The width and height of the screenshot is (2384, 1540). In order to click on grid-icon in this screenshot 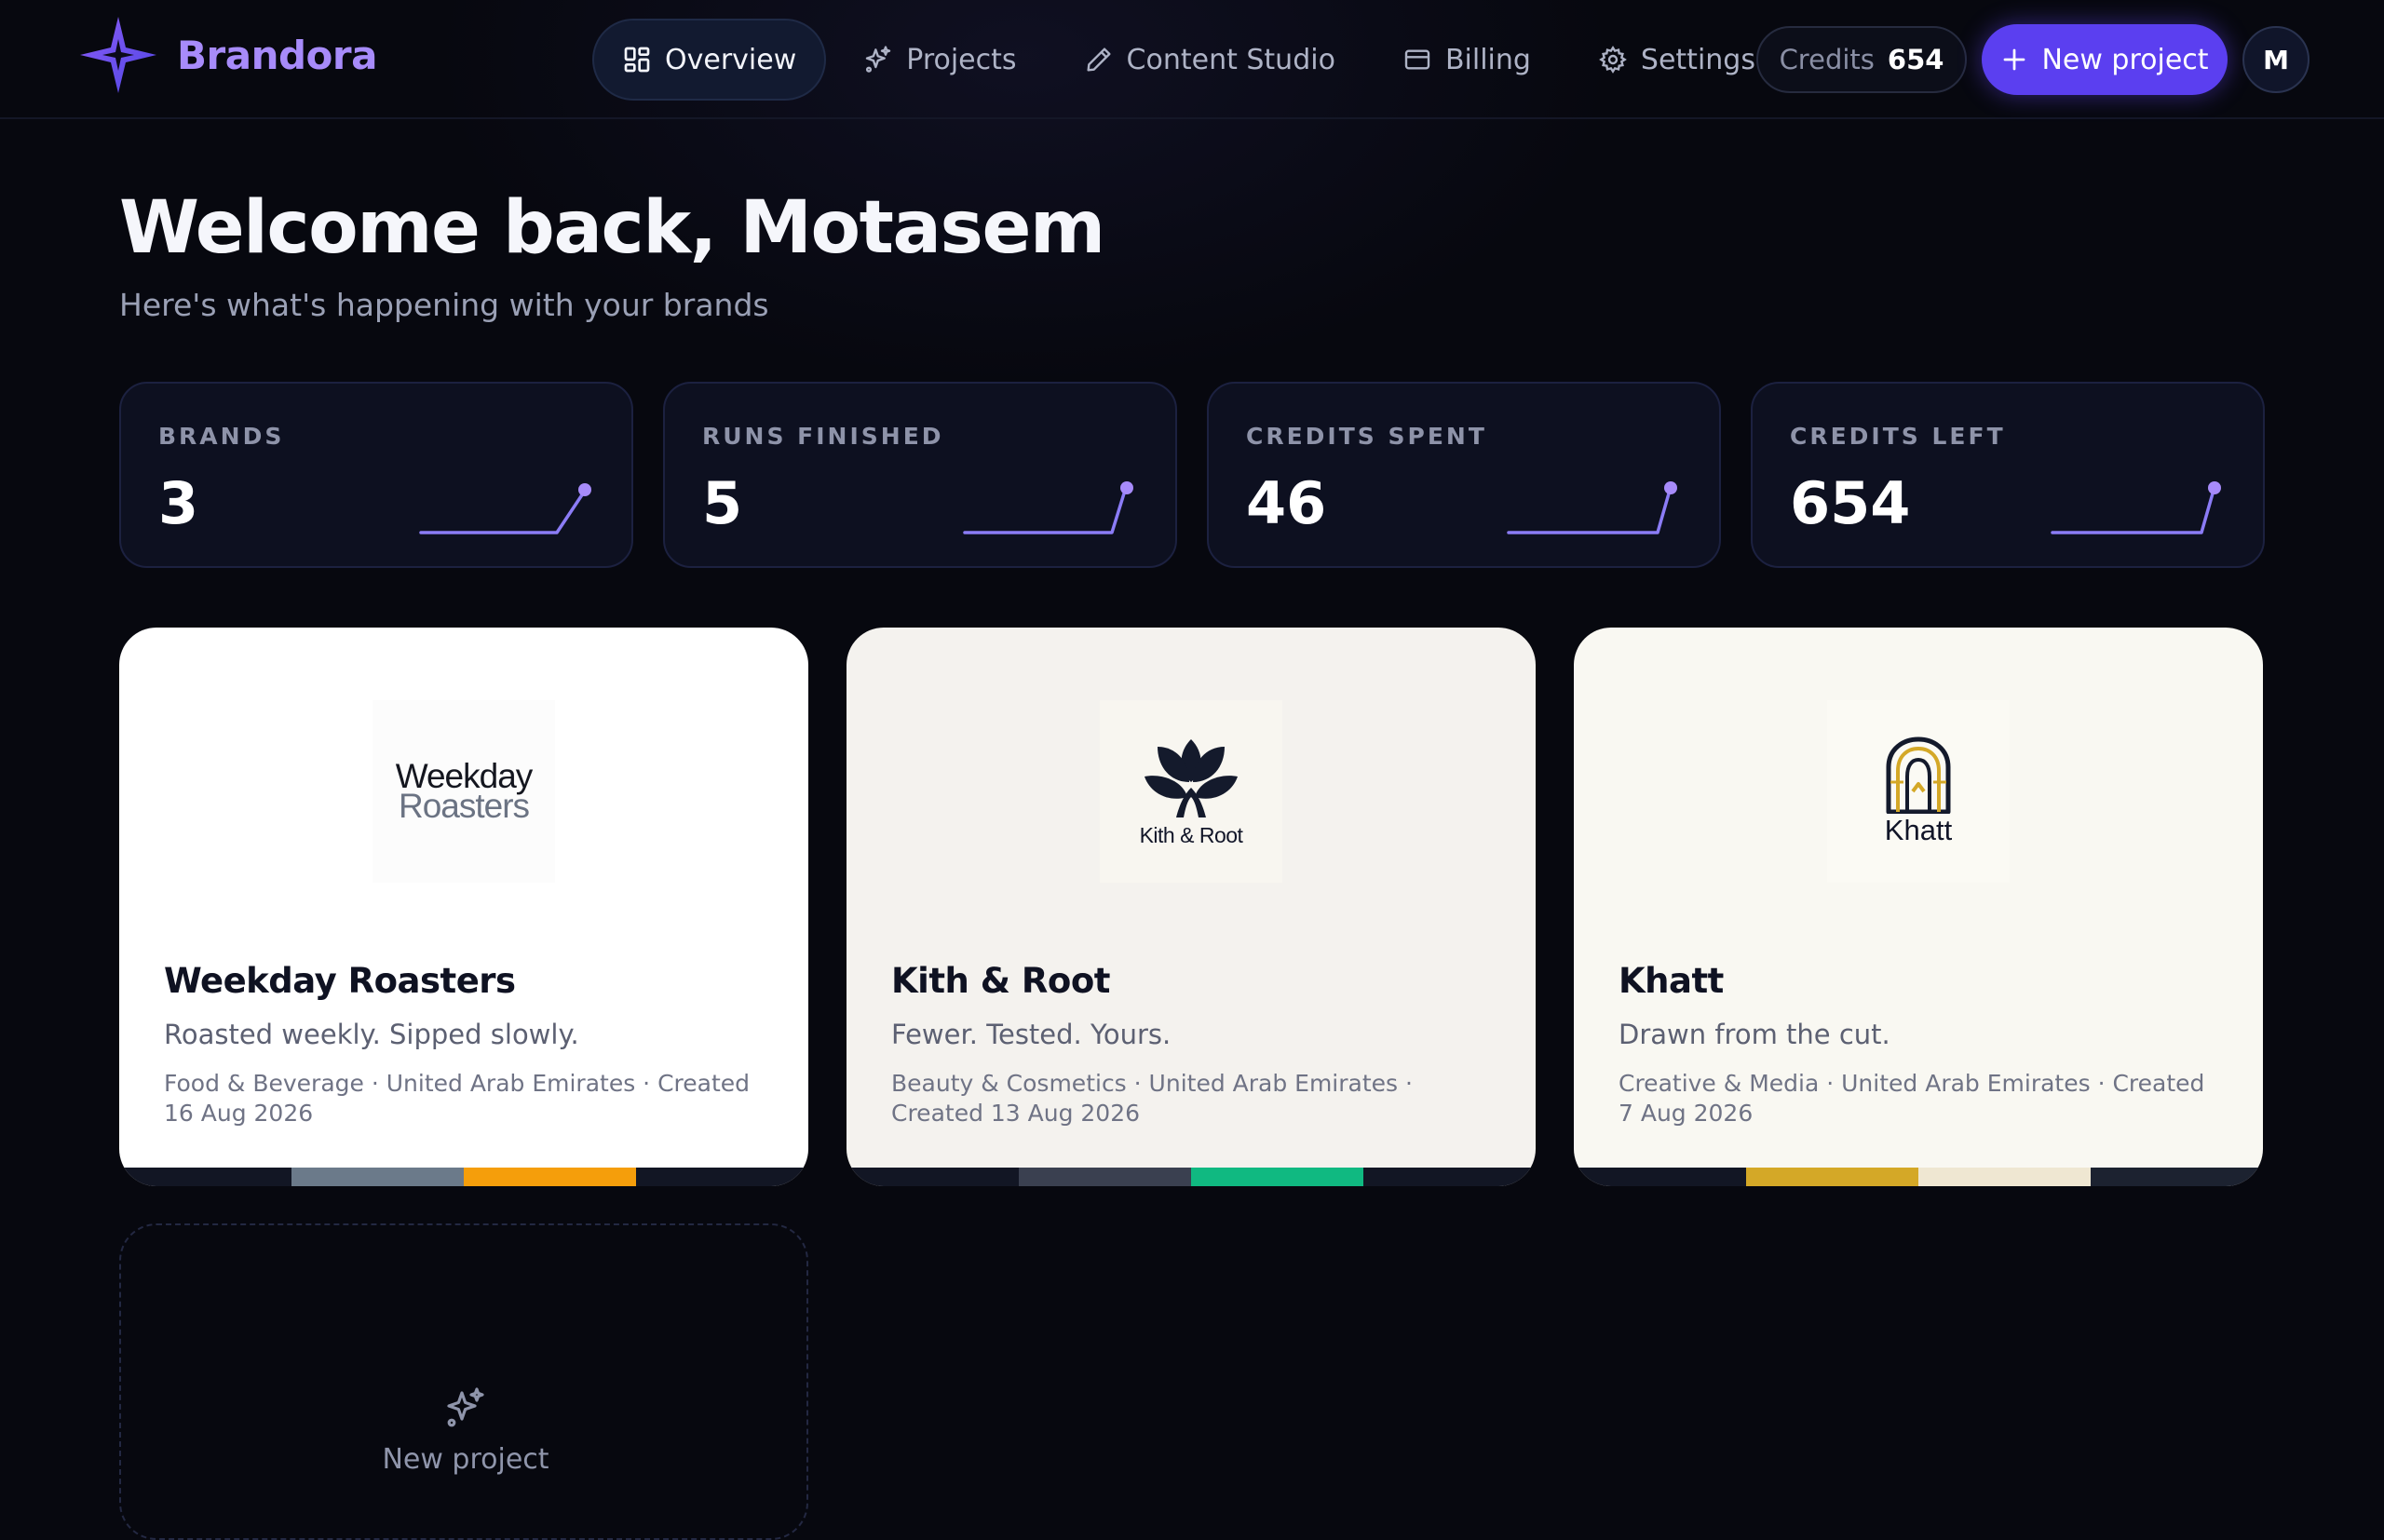, I will do `click(637, 60)`.